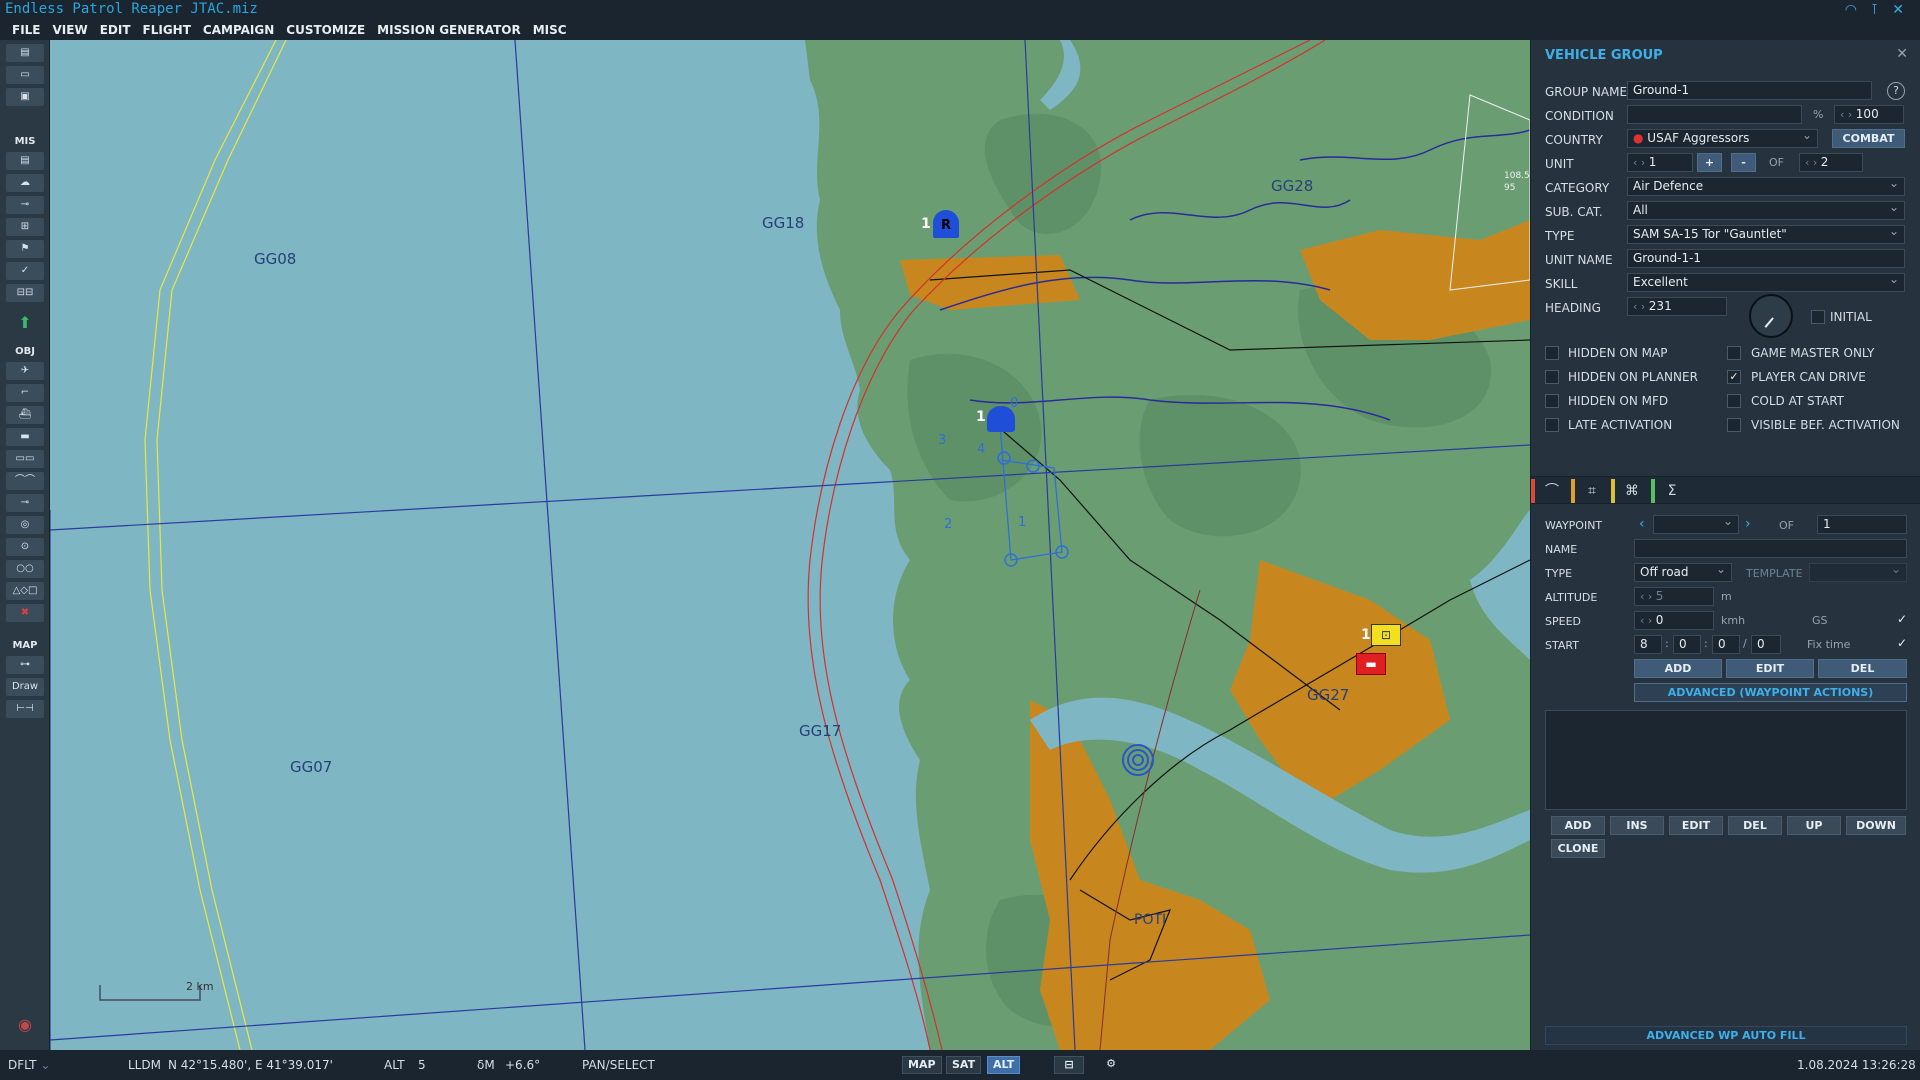 The image size is (1920, 1080). Describe the element at coordinates (946, 224) in the screenshot. I see `awacs-unit-icon: R` at that location.